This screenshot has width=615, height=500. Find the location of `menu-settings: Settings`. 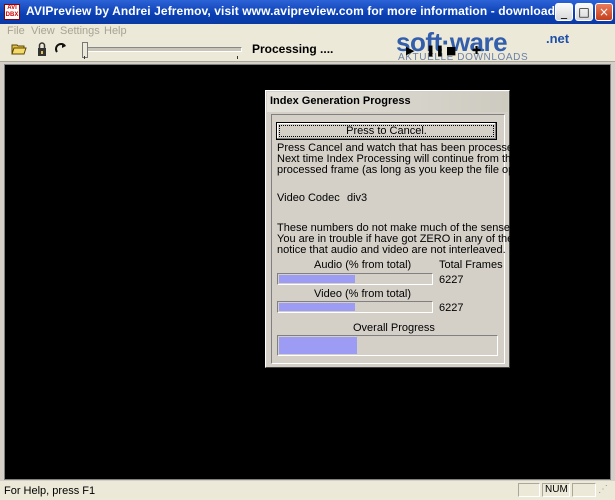

menu-settings: Settings is located at coordinates (80, 31).